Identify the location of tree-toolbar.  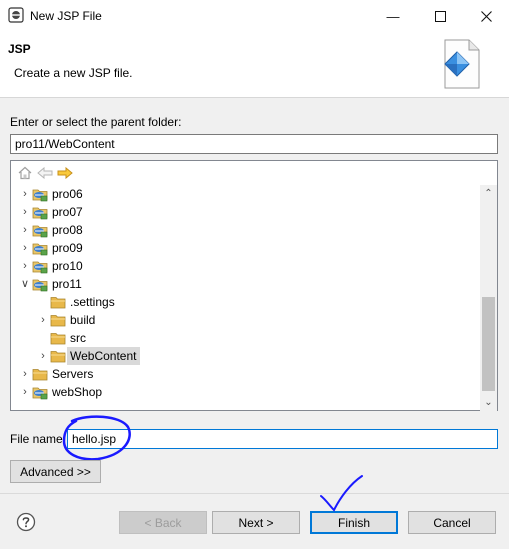
(45, 174).